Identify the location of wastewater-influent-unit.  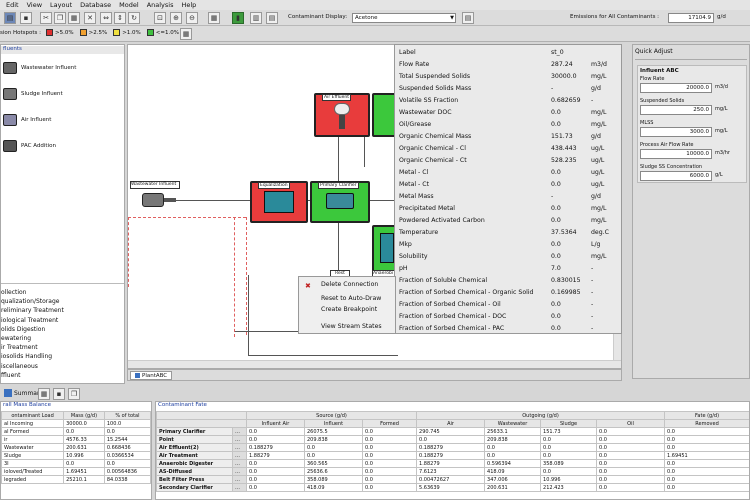
(153, 200).